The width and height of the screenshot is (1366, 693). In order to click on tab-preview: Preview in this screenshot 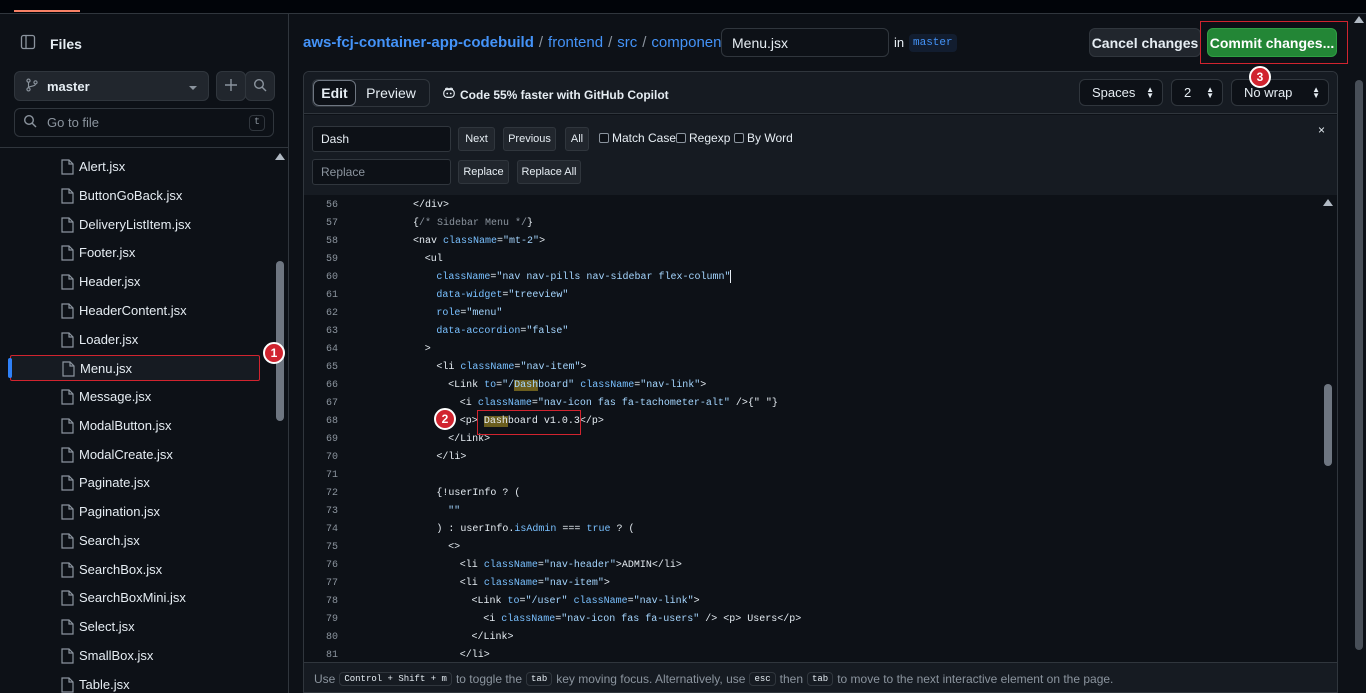, I will do `click(391, 93)`.